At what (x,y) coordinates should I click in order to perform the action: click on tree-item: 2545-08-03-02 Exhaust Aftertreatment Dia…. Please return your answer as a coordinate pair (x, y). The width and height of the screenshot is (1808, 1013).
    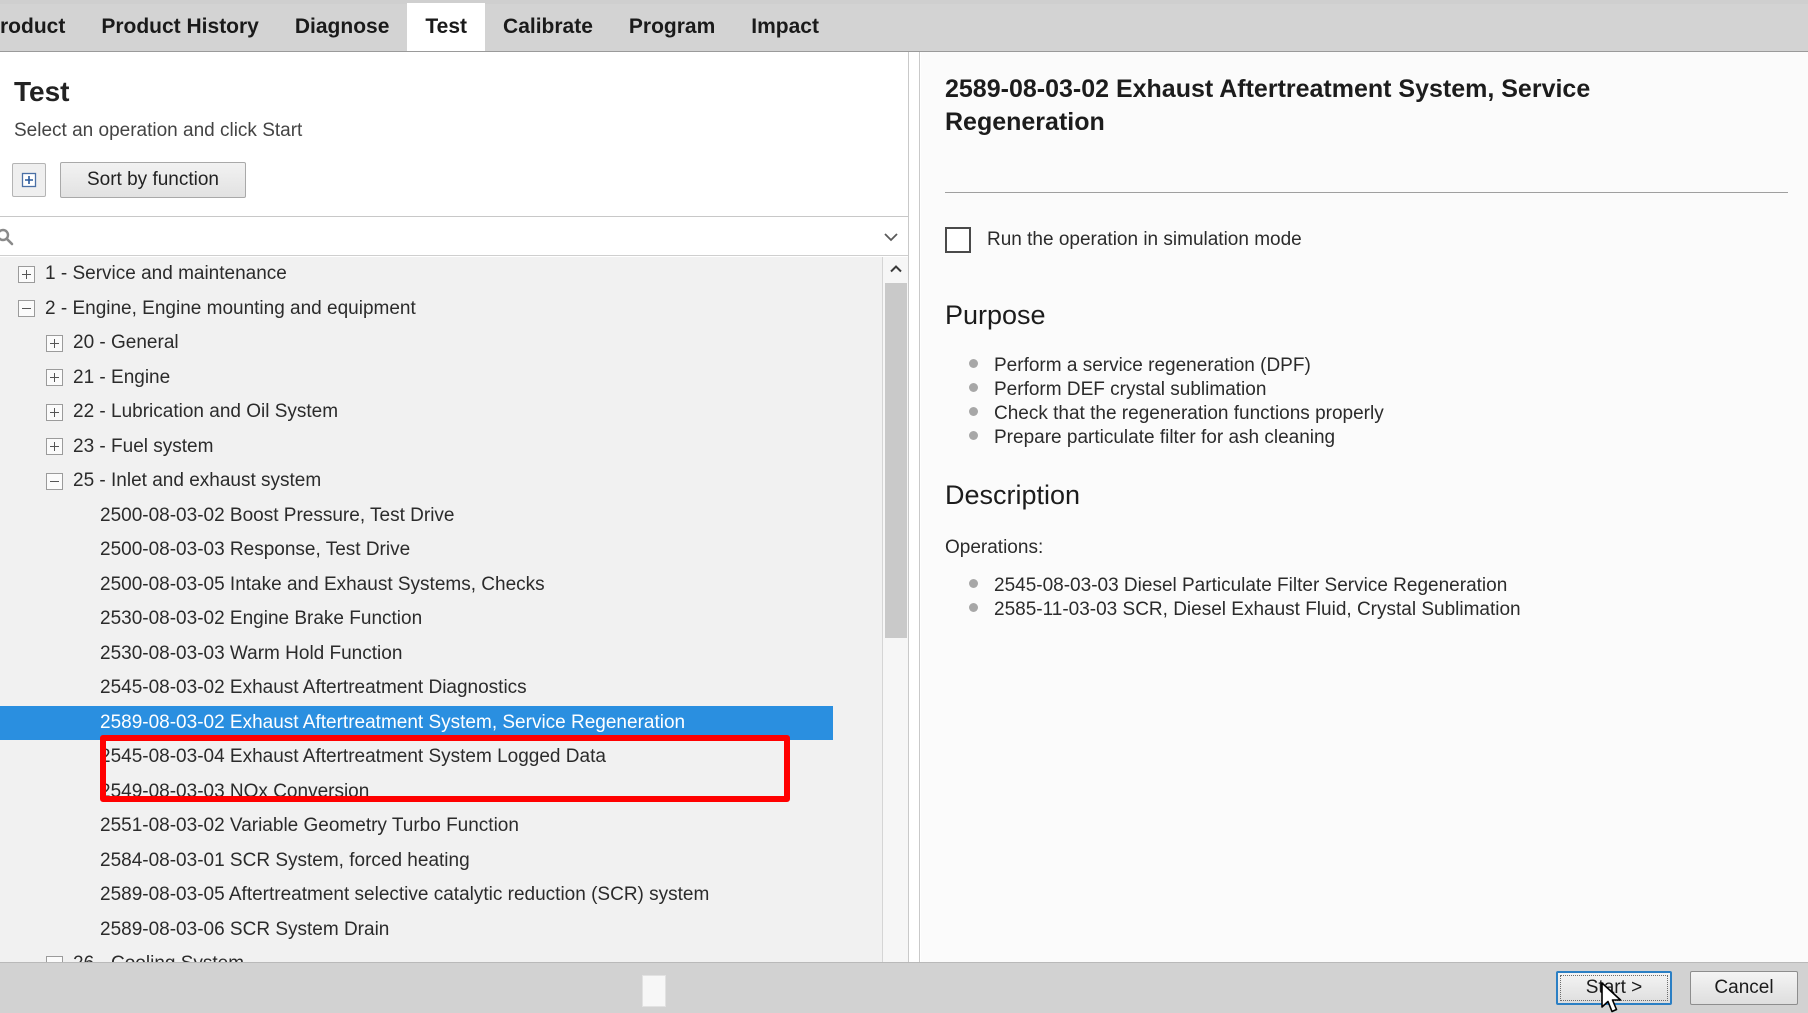
    Looking at the image, I should click on (441, 688).